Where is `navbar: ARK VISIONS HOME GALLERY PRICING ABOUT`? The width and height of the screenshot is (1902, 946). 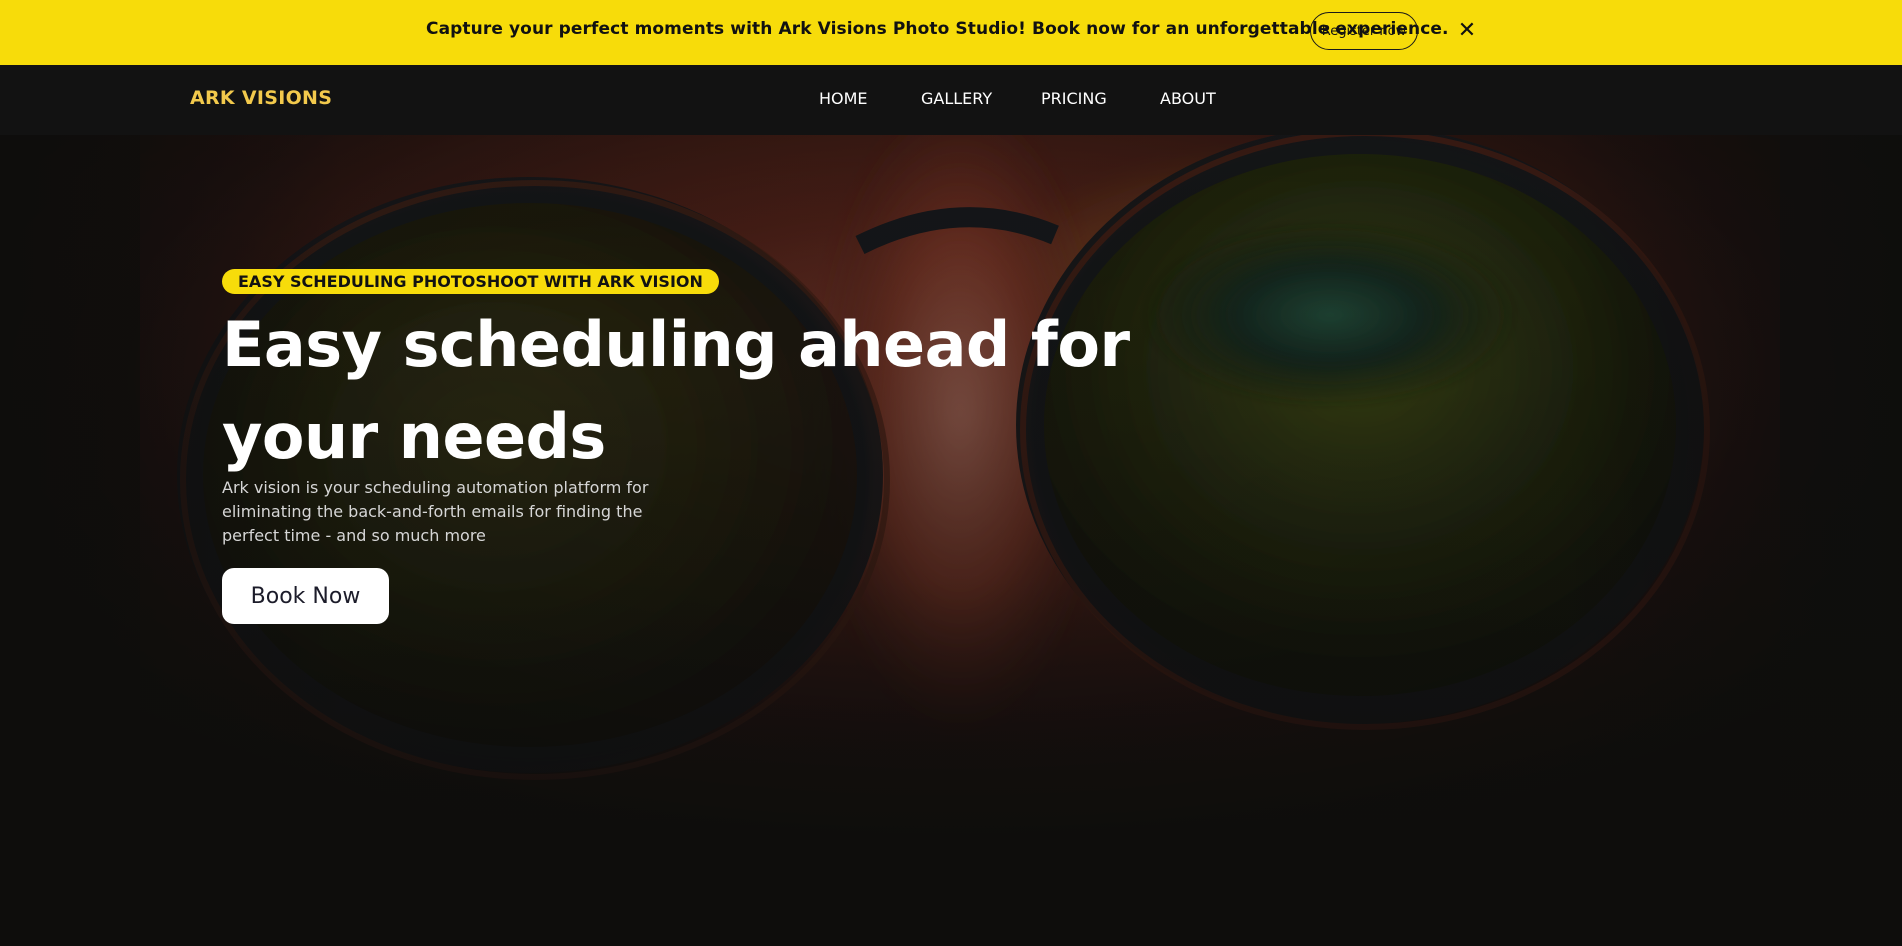 navbar: ARK VISIONS HOME GALLERY PRICING ABOUT is located at coordinates (951, 100).